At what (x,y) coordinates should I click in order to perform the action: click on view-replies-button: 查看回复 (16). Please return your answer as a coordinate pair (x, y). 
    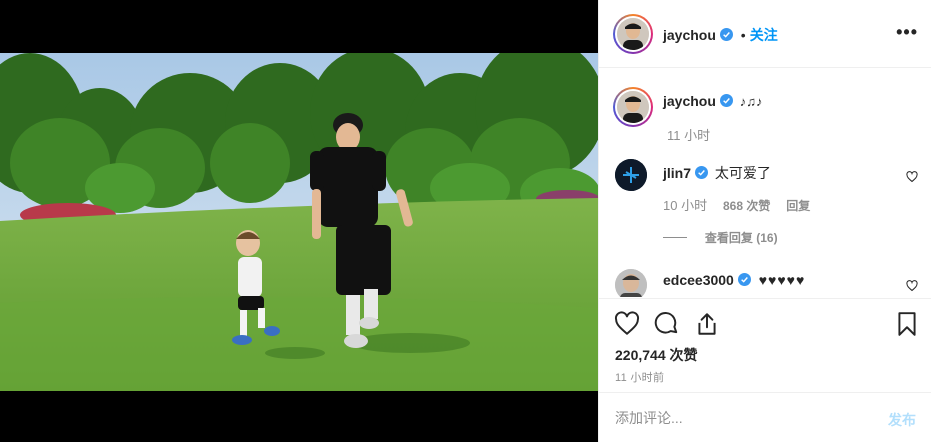
    Looking at the image, I should click on (741, 238).